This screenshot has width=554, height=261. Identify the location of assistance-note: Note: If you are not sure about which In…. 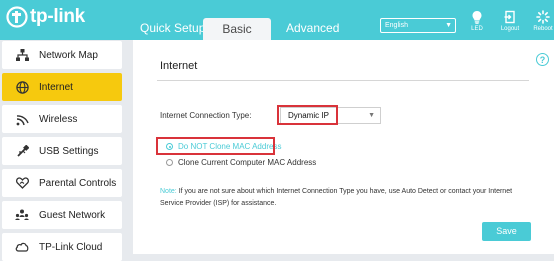
(345, 198).